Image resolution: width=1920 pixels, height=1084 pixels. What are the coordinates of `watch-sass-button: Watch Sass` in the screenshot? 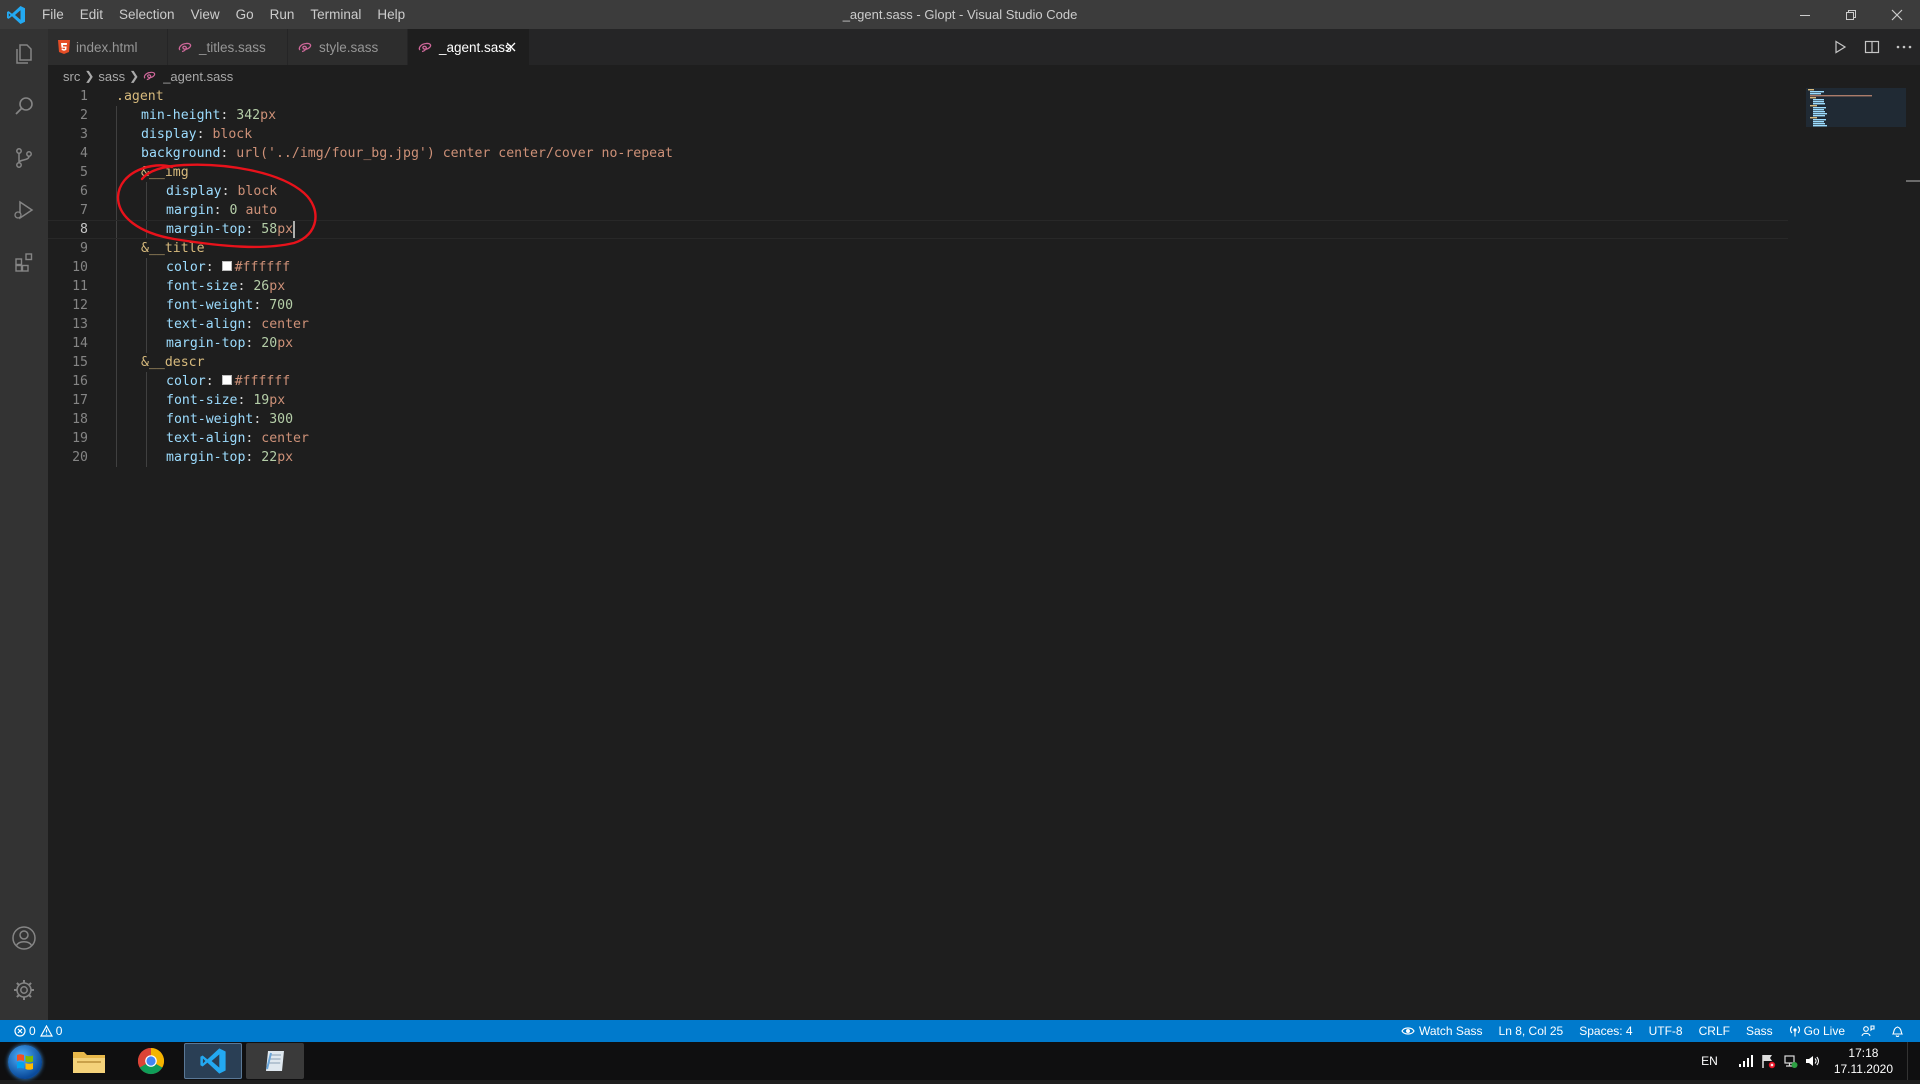 It's located at (1442, 1031).